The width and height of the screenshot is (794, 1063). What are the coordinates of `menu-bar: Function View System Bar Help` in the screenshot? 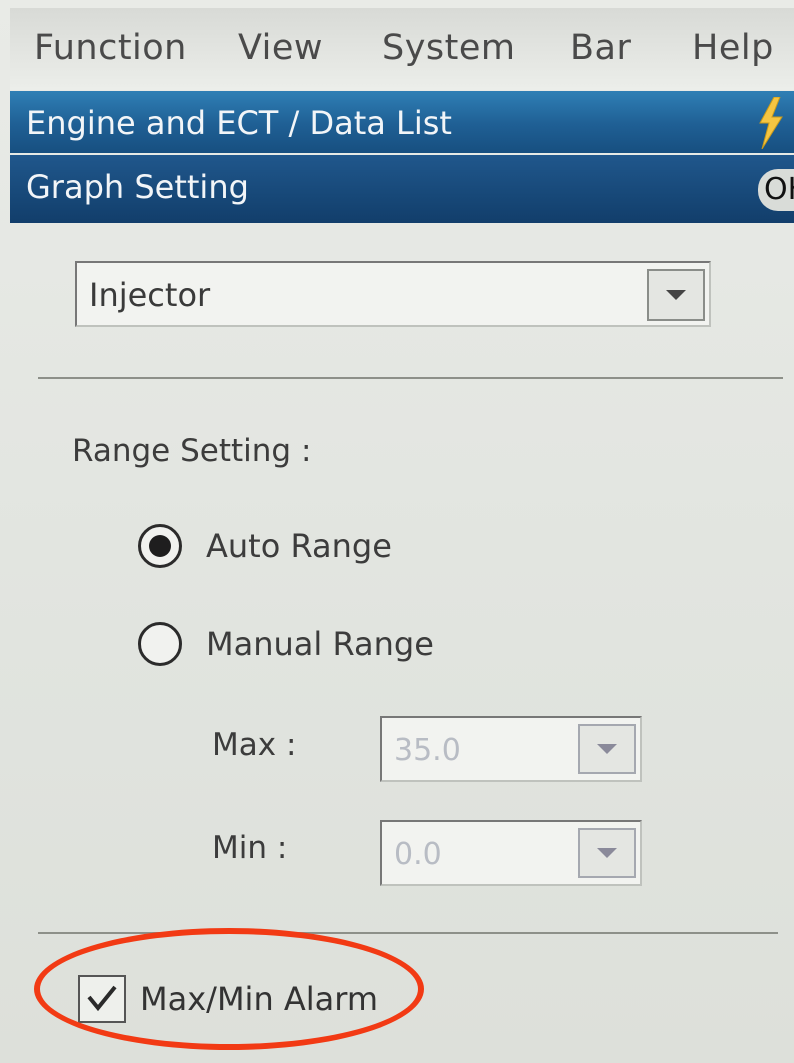 It's located at (402, 49).